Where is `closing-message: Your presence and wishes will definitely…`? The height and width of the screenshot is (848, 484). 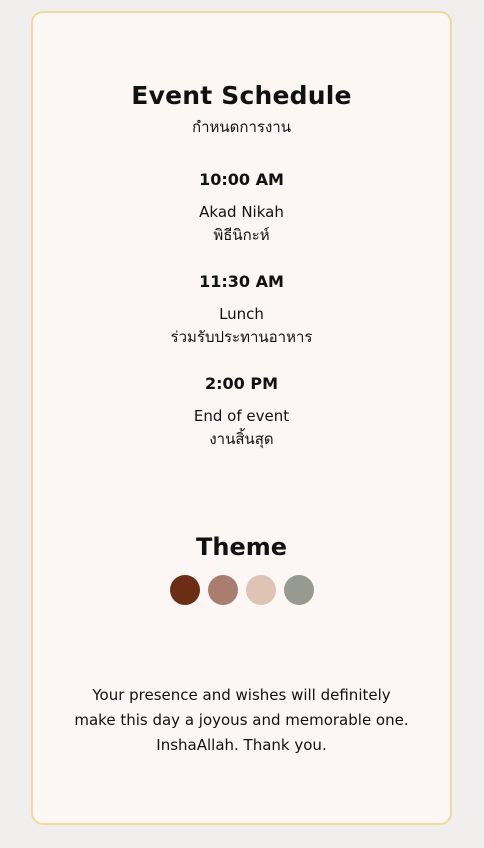
closing-message: Your presence and wishes will definitely… is located at coordinates (241, 720).